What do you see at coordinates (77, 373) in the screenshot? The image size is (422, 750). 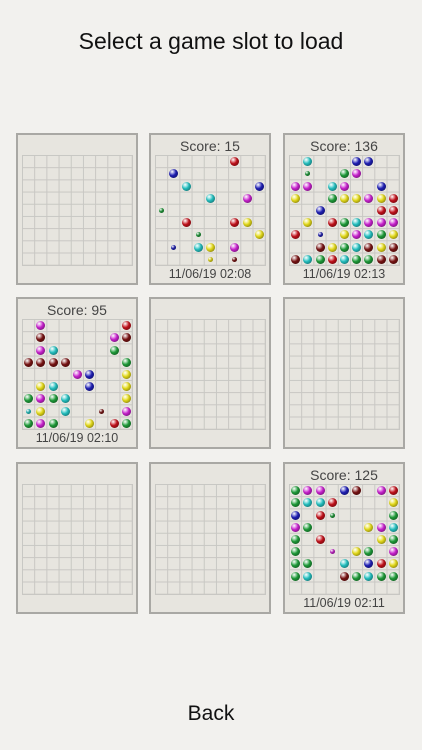 I see `game-slot-4: Score: 95 11/06/19 02:10` at bounding box center [77, 373].